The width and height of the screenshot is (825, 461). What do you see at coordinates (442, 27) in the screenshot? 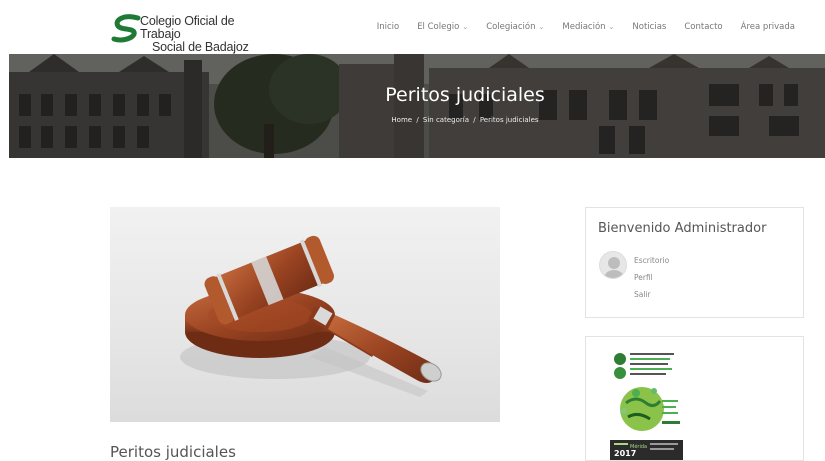
I see `nav-item-el-colegio: El Colegio ⌄` at bounding box center [442, 27].